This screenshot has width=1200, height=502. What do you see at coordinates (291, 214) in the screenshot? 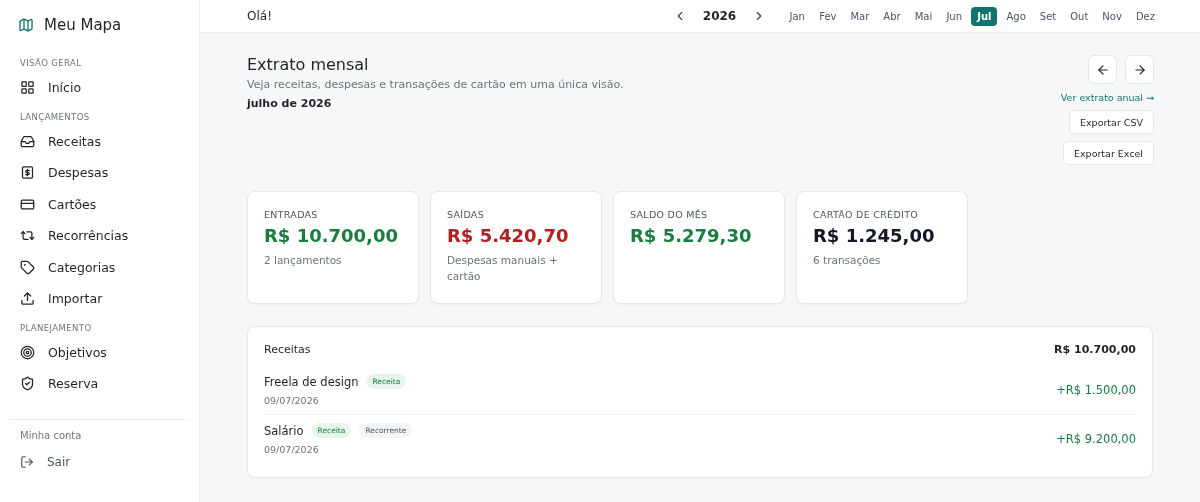
I see `card-label: ENTRADAS` at bounding box center [291, 214].